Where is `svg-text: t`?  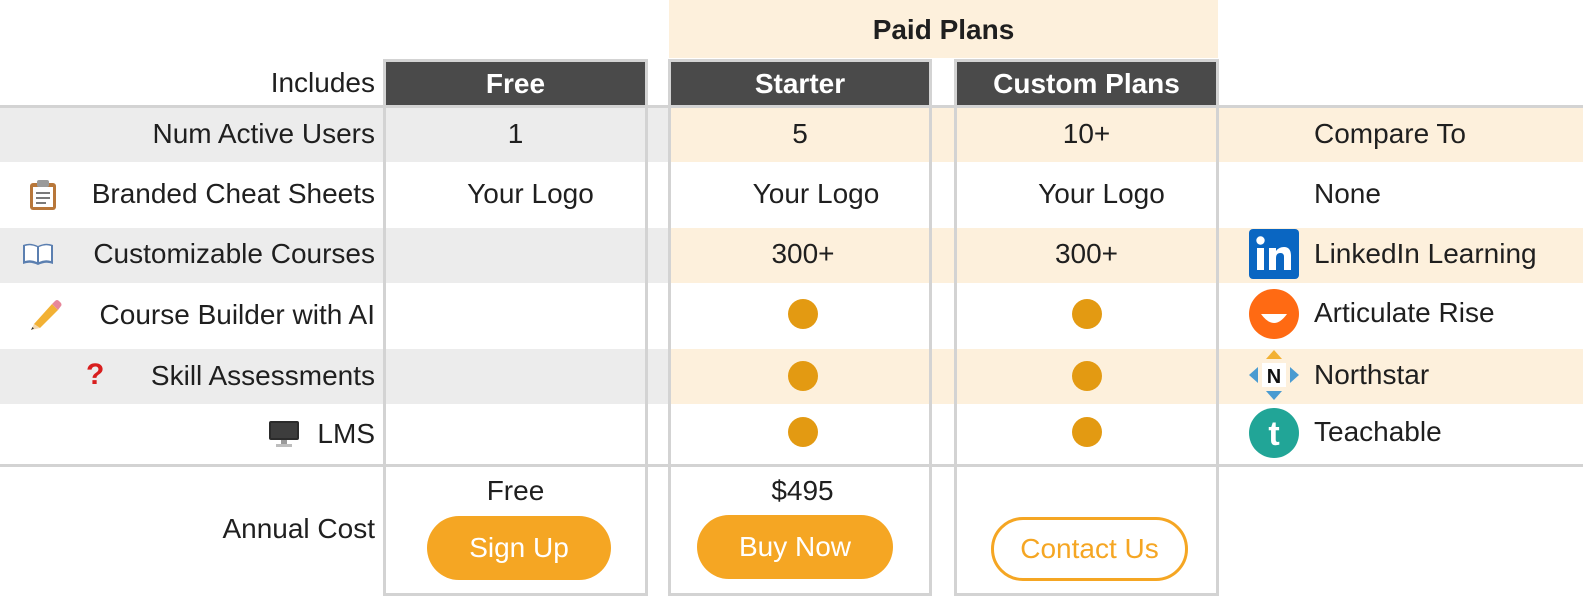 svg-text: t is located at coordinates (1273, 434).